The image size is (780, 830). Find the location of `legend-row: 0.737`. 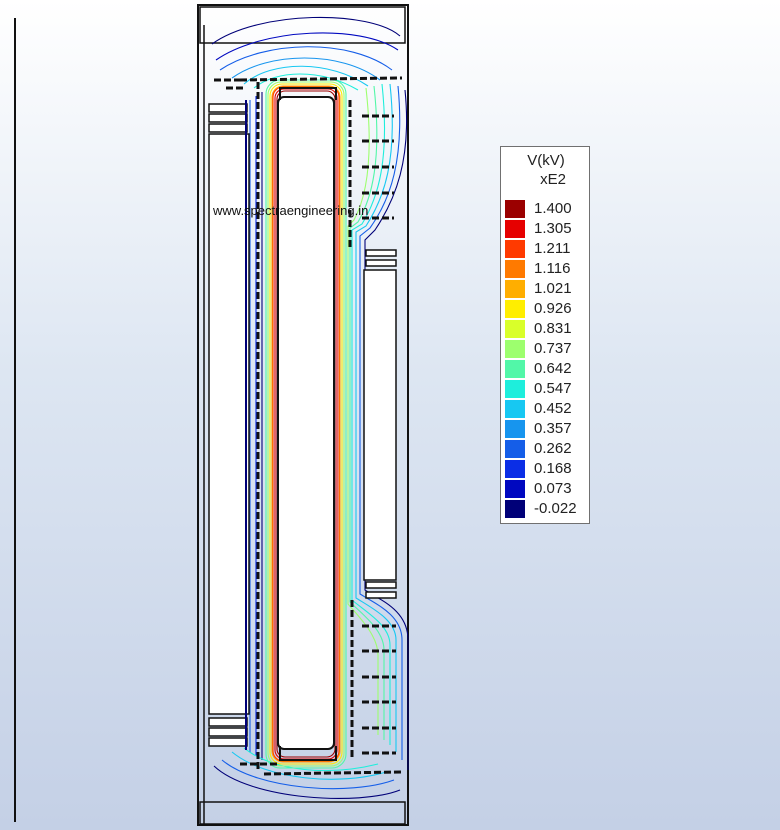

legend-row: 0.737 is located at coordinates (546, 349).